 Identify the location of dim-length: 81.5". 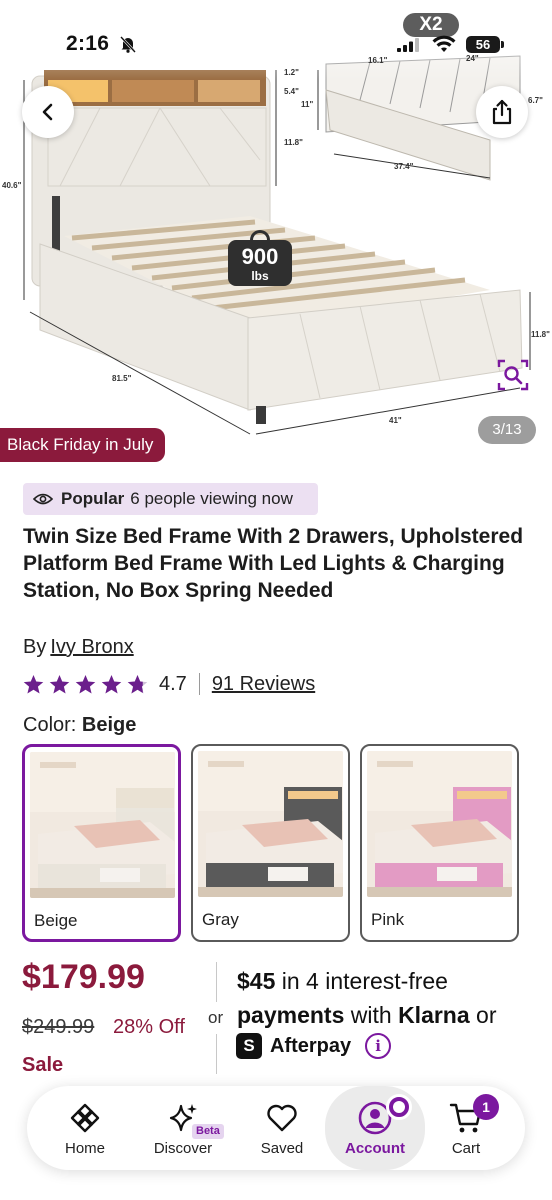
(122, 378).